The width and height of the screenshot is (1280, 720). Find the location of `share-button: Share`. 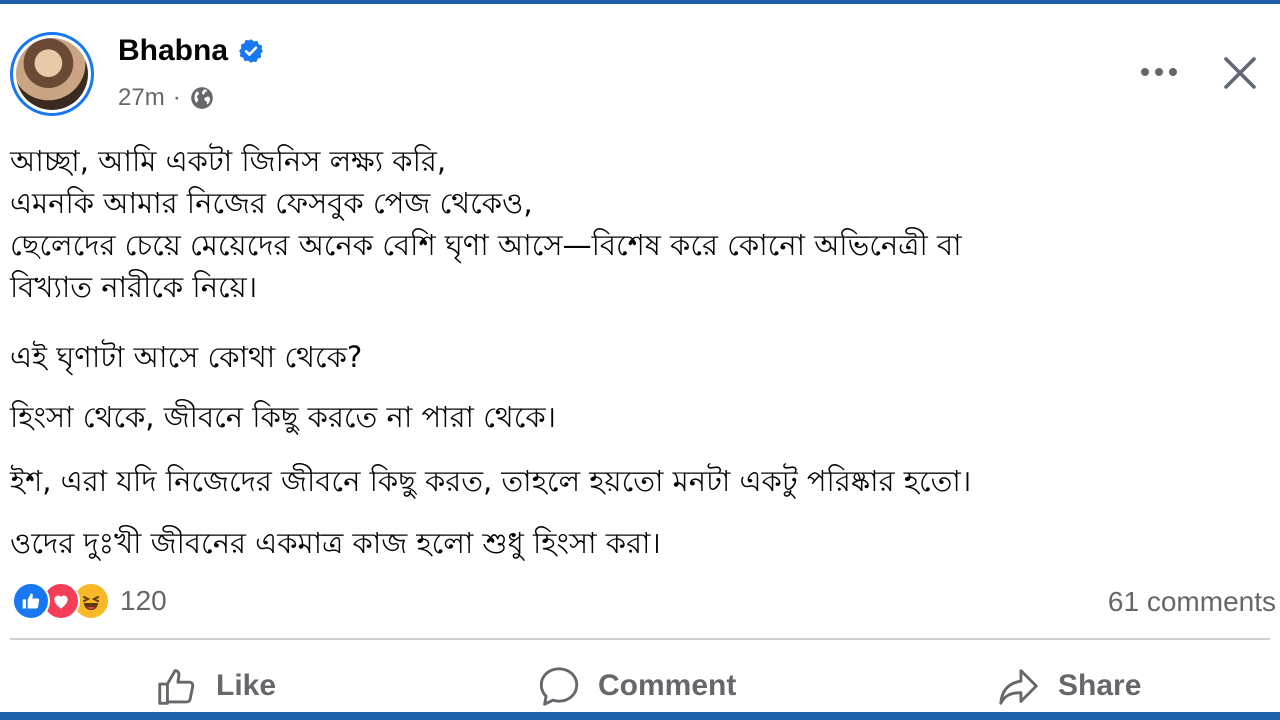

share-button: Share is located at coordinates (1068, 686).